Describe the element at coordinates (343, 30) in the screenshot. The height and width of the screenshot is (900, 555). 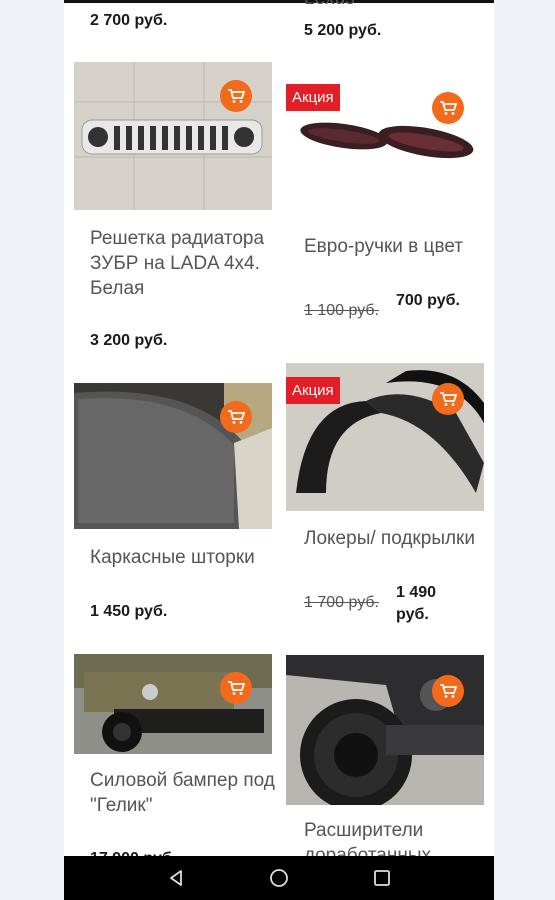
I see `product-price: 5 200 руб.` at that location.